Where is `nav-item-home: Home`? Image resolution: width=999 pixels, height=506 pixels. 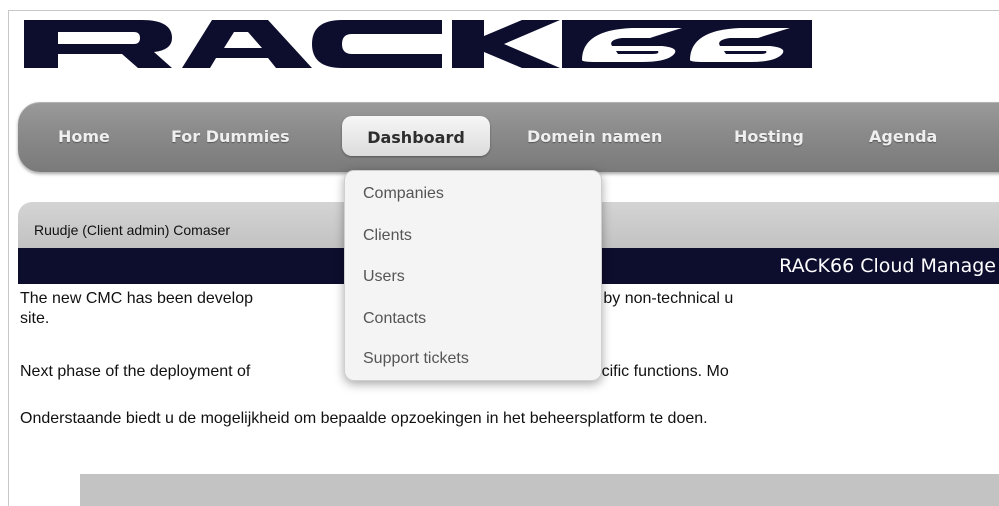 nav-item-home: Home is located at coordinates (84, 137).